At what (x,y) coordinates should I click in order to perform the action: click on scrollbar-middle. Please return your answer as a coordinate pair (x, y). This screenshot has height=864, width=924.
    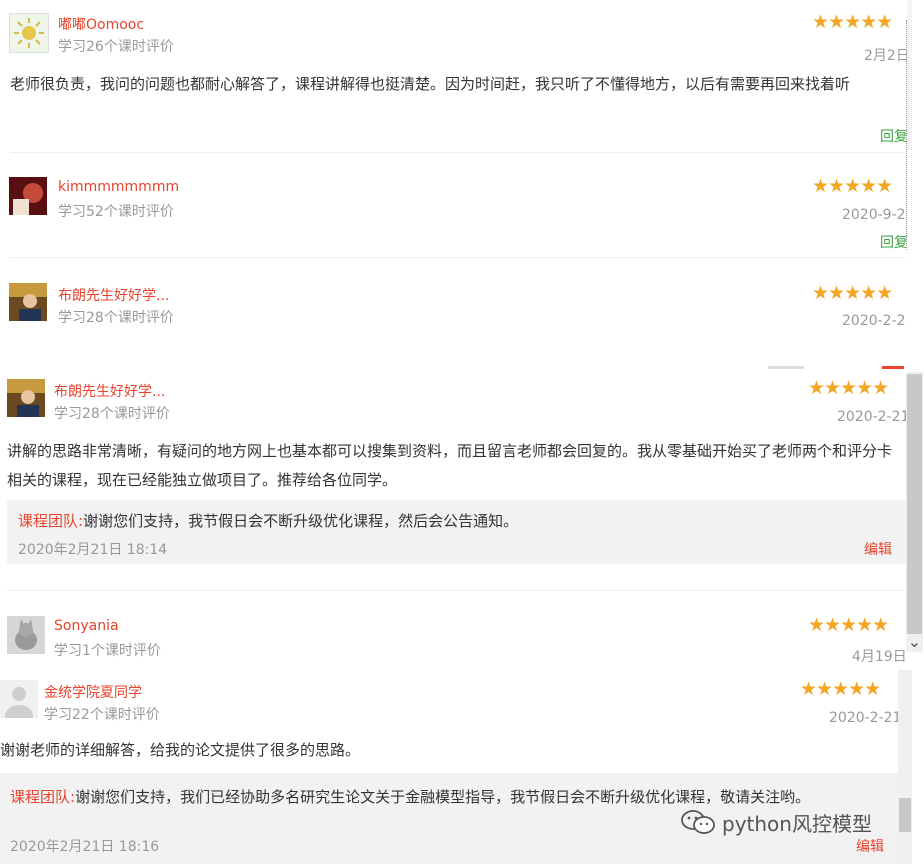
    Looking at the image, I should click on (914, 512).